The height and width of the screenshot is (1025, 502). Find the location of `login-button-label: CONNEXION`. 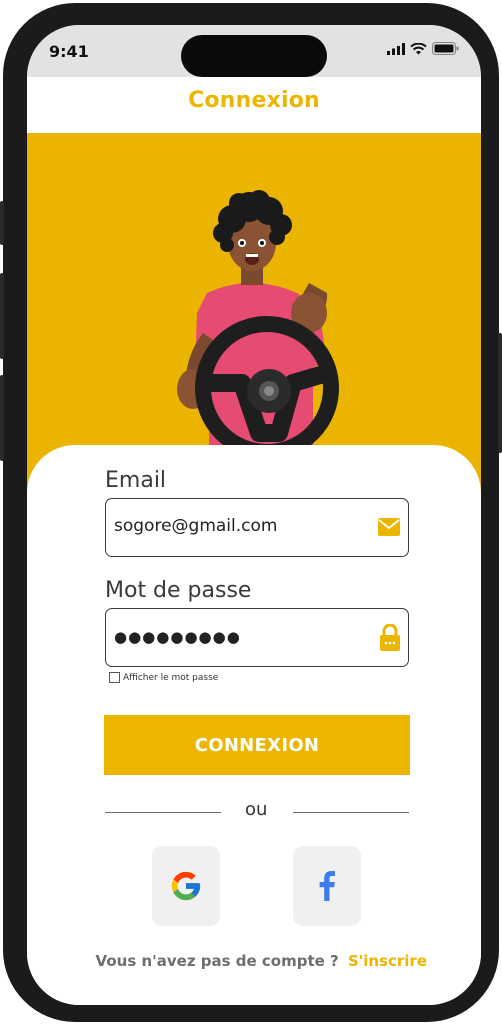

login-button-label: CONNEXION is located at coordinates (257, 745).